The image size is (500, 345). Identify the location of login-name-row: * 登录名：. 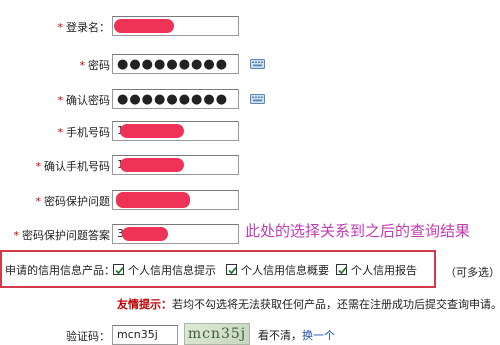
(250, 27).